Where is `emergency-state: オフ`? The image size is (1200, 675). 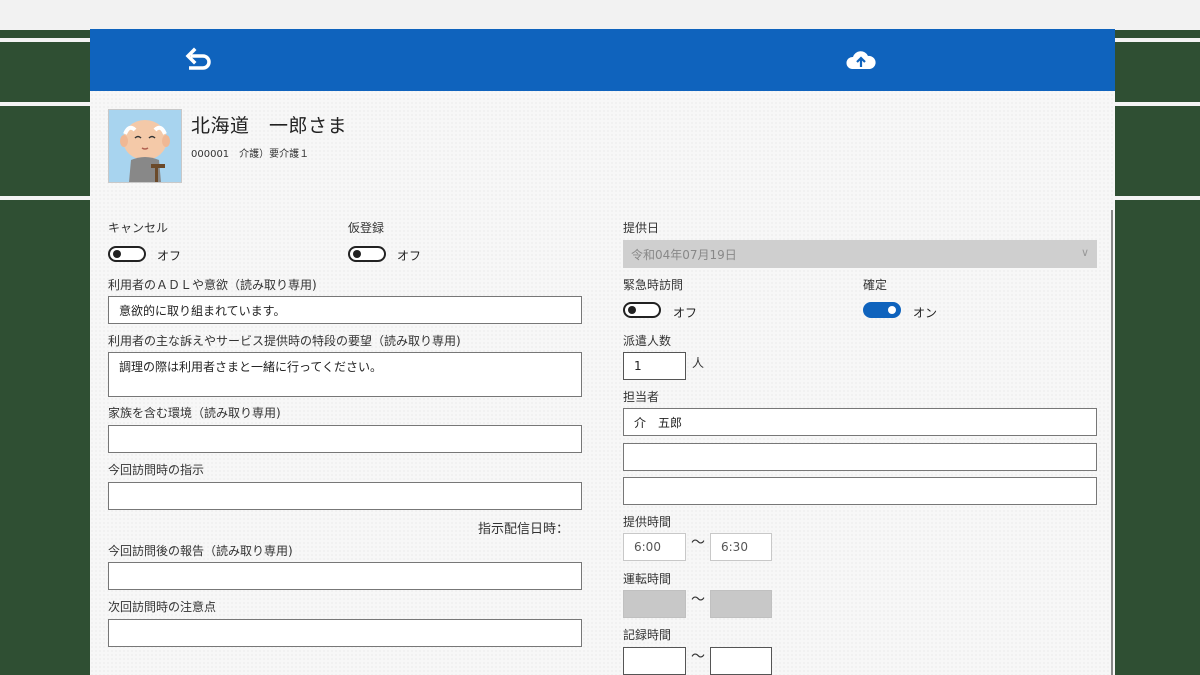 emergency-state: オフ is located at coordinates (685, 313).